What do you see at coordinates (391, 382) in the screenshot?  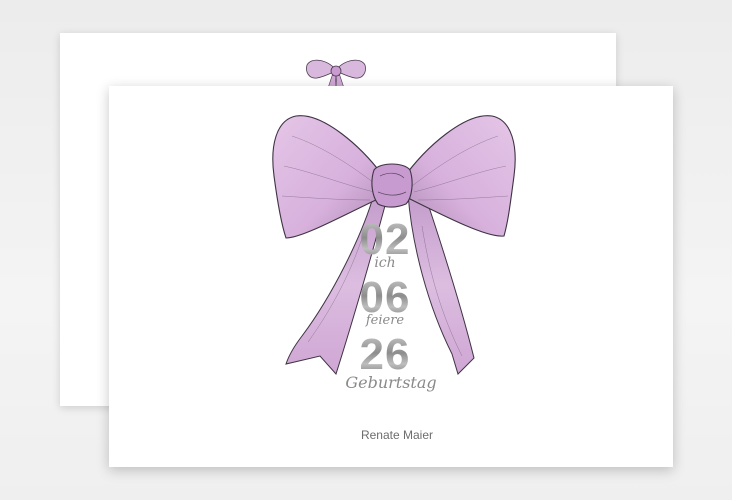 I see `script-word-geburtstag: Geburtstag` at bounding box center [391, 382].